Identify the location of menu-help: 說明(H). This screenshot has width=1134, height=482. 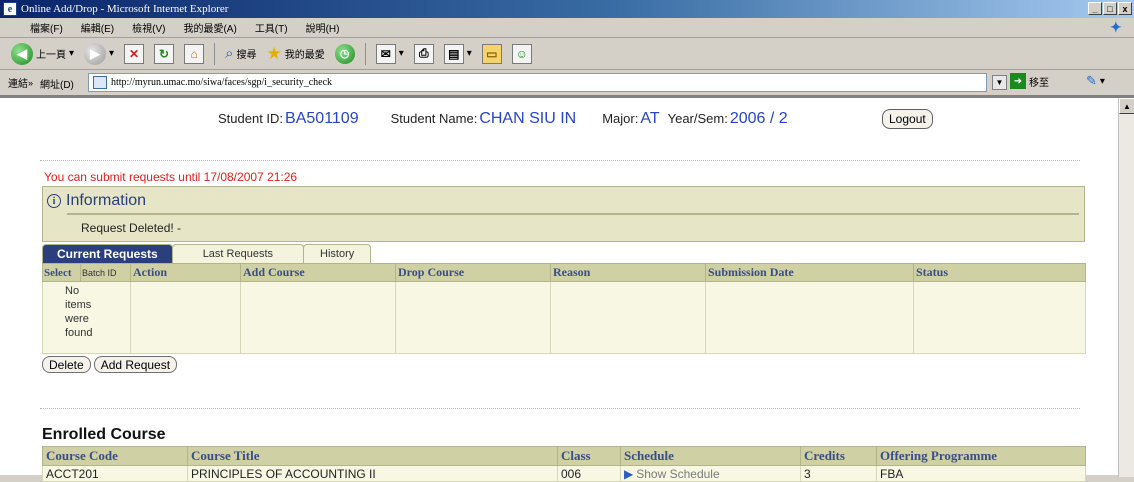
(323, 27).